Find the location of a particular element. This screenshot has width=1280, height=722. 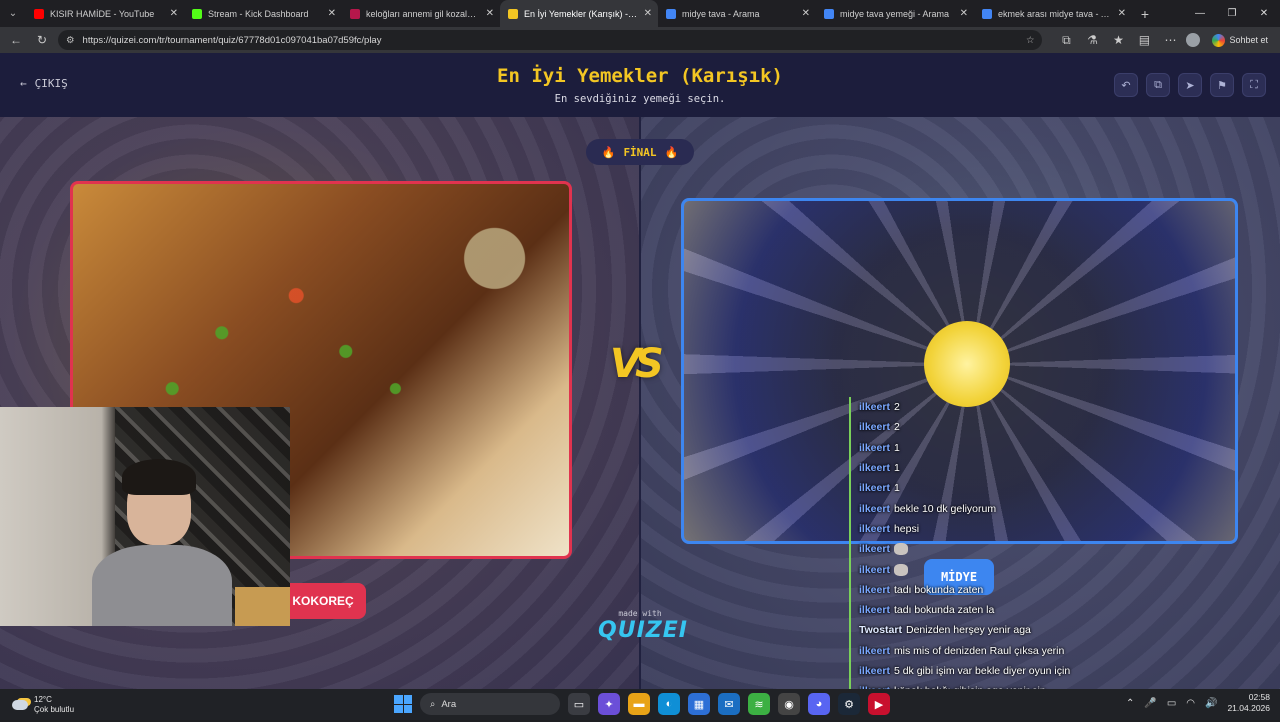

reload-icon: ↻ is located at coordinates (42, 40).